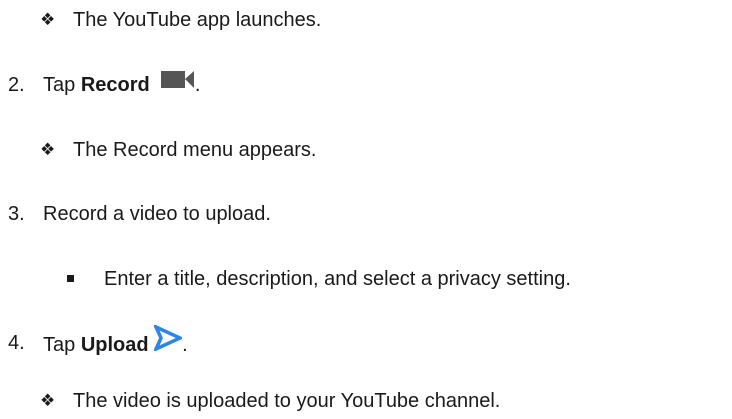 The height and width of the screenshot is (419, 732). I want to click on step4-number: 4., so click(16, 343).